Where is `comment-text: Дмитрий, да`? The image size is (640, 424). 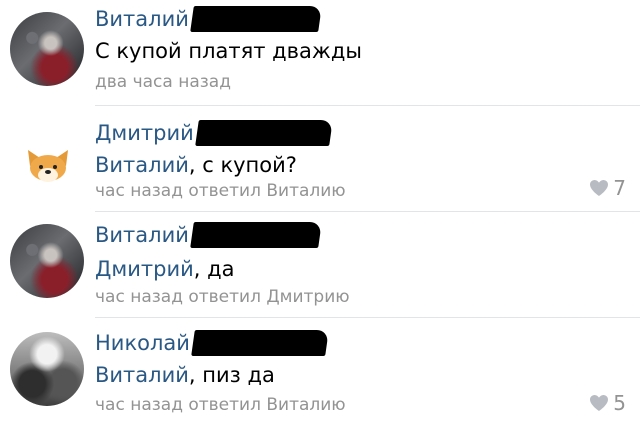
comment-text: Дмитрий, да is located at coordinates (165, 269).